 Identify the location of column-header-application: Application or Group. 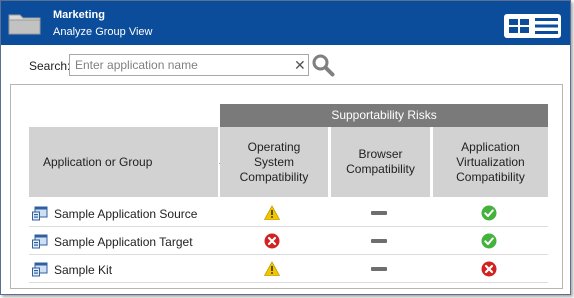
(129, 162).